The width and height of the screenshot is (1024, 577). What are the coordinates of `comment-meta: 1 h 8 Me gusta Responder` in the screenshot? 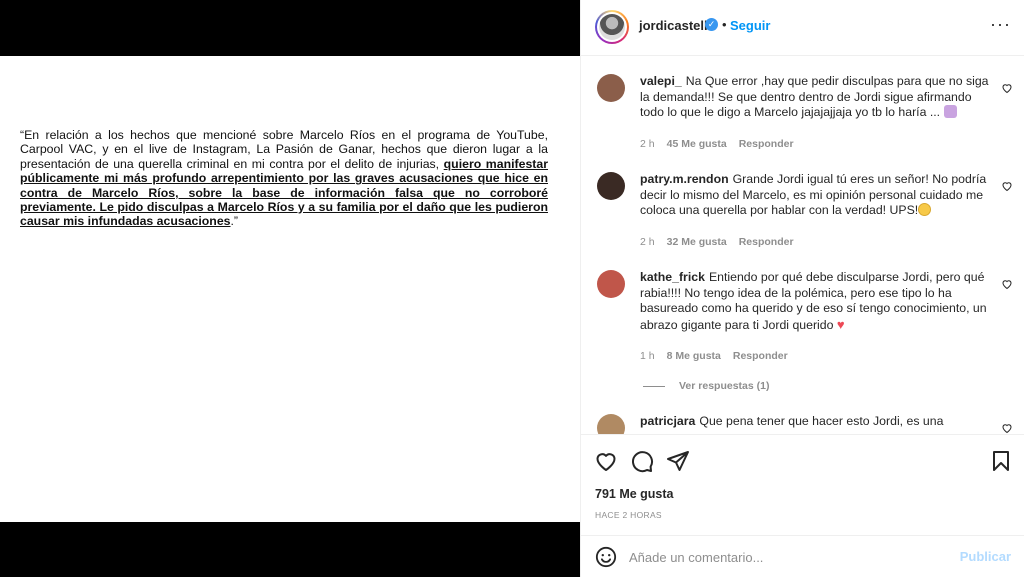 It's located at (720, 356).